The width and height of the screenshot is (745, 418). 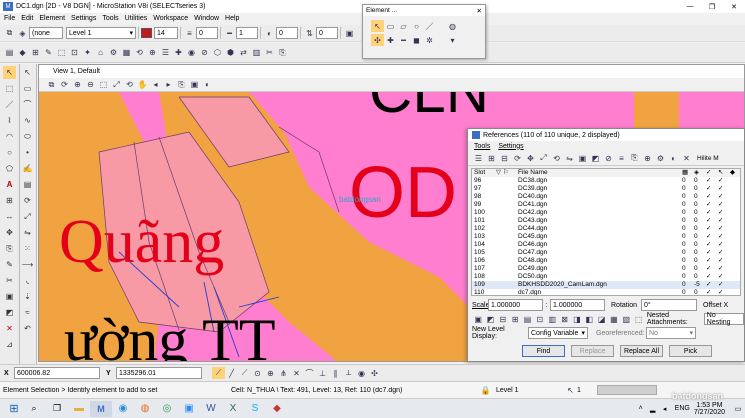 What do you see at coordinates (22, 53) in the screenshot?
I see `tool-b-icon: ◆` at bounding box center [22, 53].